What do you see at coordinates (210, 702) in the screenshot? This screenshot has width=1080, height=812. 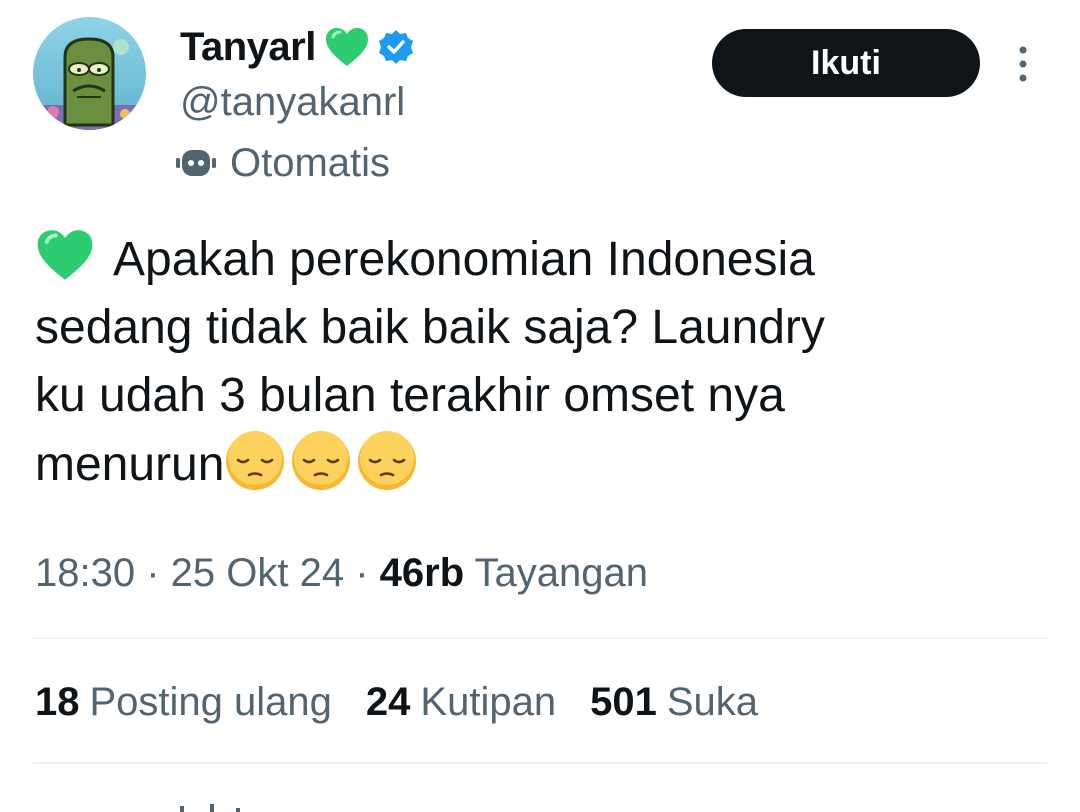 I see `reposts-label: Posting ulang` at bounding box center [210, 702].